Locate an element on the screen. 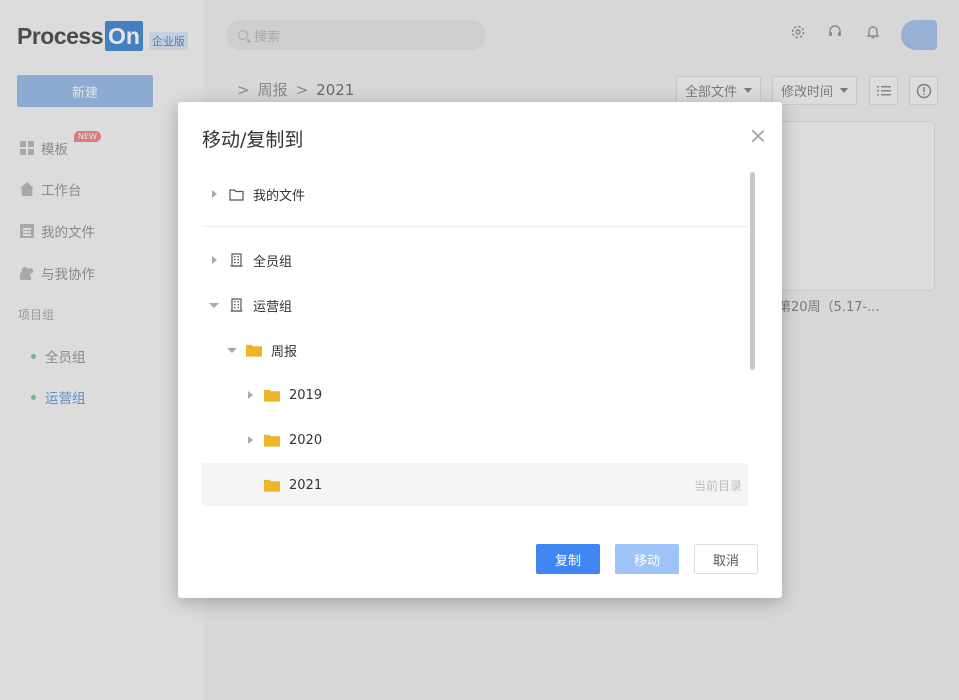 This screenshot has width=959, height=700. tree-node-2020: 2020 is located at coordinates (475, 440).